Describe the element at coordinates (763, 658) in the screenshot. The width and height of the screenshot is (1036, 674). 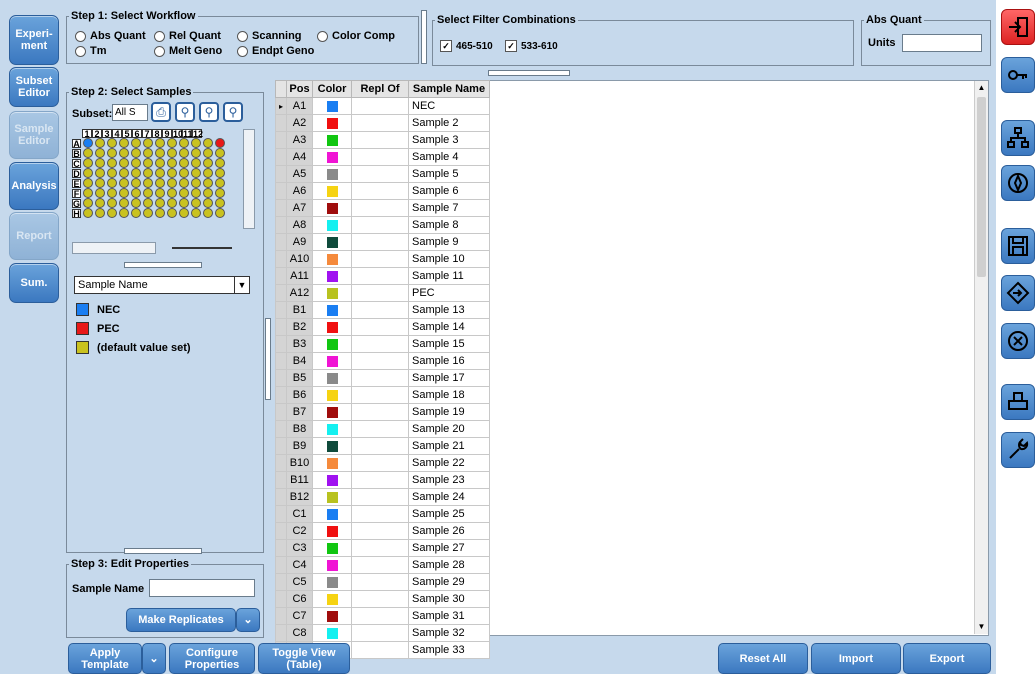
I see `reset-all-button: Reset All` at that location.